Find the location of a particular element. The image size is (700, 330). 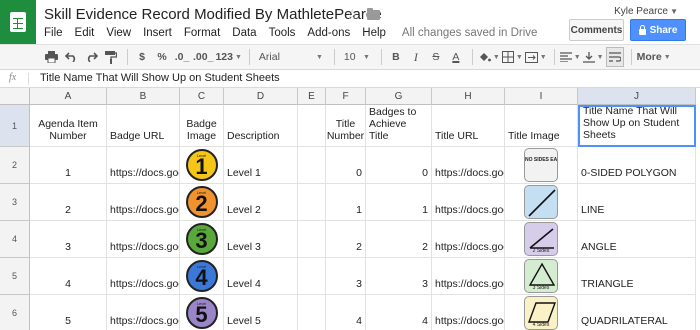

font-size-dropdown: 10 ▼ is located at coordinates (357, 57).